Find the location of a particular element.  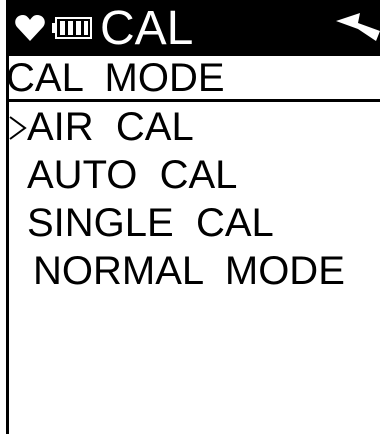

mode-label: CAL MODE is located at coordinates (115, 78).